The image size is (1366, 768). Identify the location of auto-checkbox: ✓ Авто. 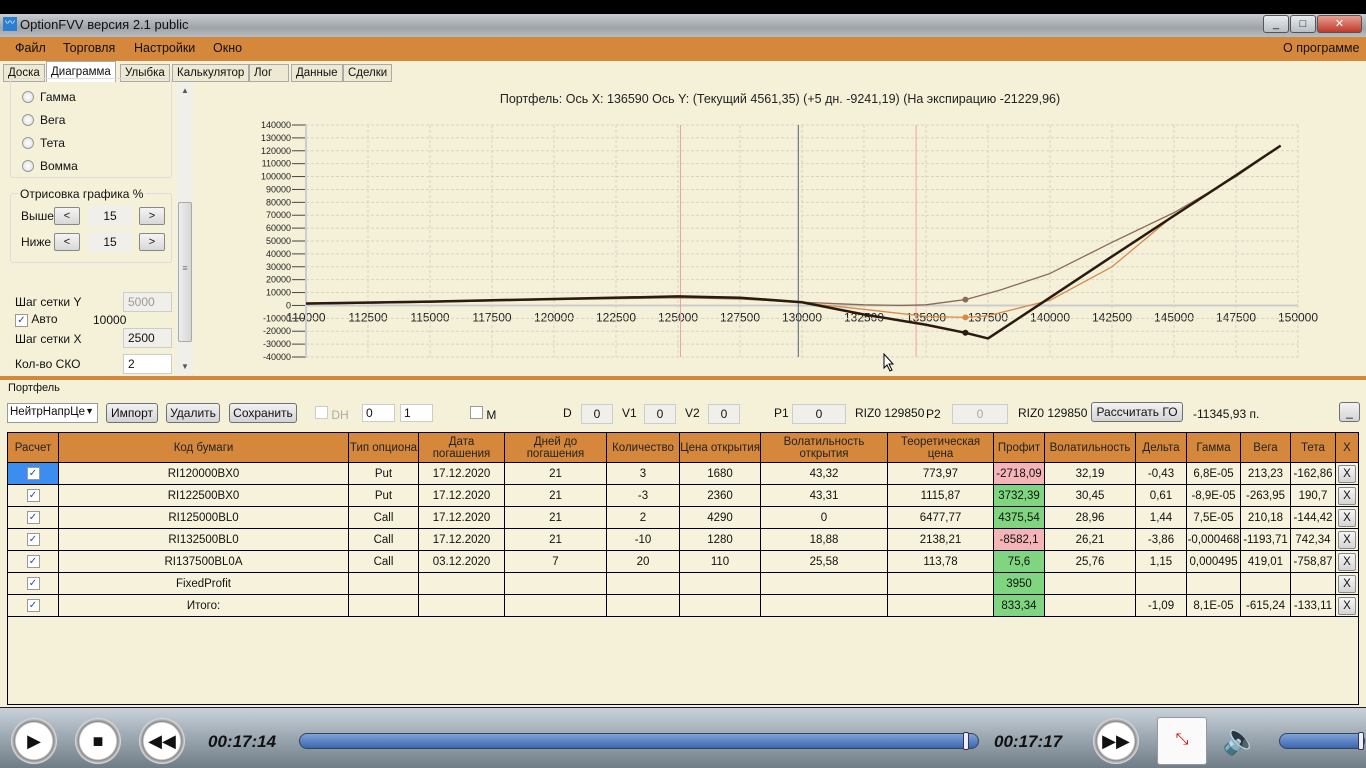
(36, 319).